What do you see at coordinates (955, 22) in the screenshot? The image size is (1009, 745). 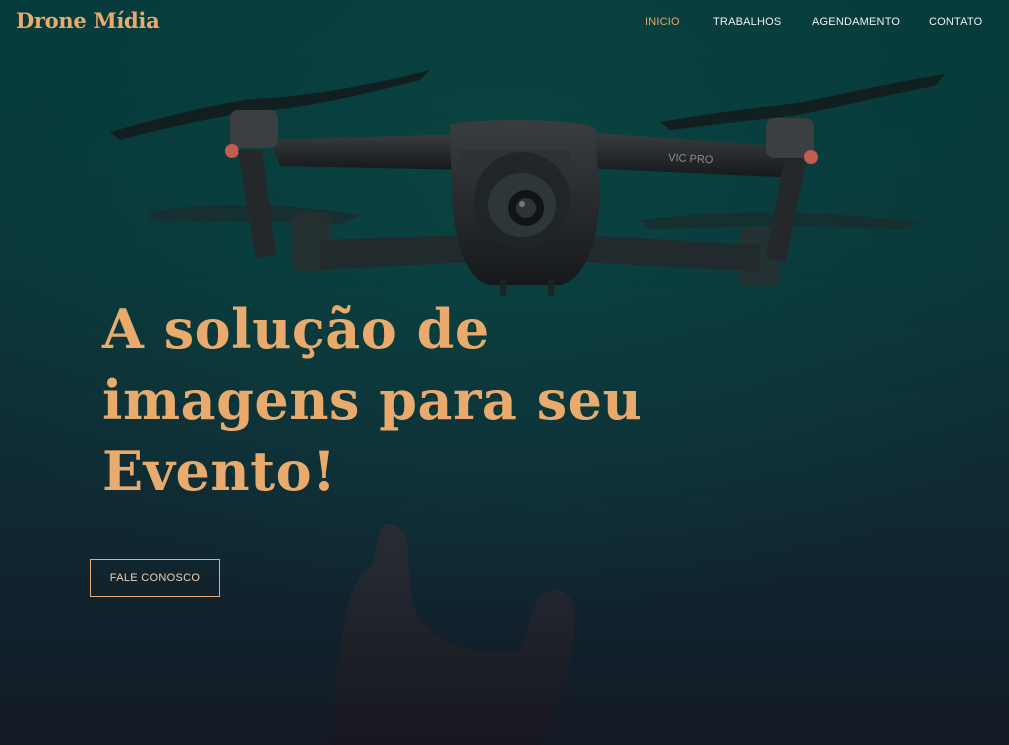 I see `nav-item-contato: CONTATO` at bounding box center [955, 22].